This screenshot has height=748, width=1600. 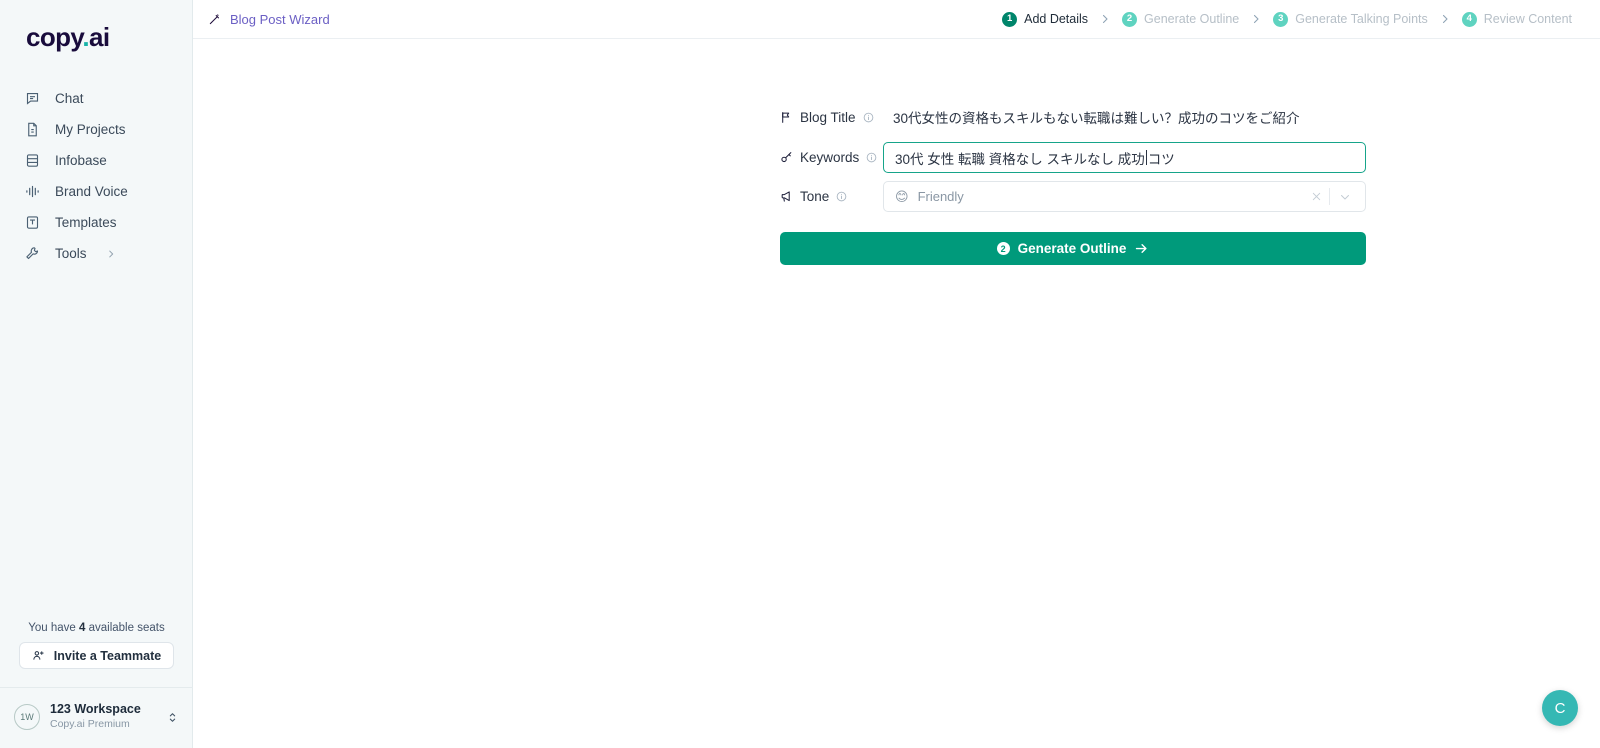 What do you see at coordinates (32, 160) in the screenshot?
I see `database-icon` at bounding box center [32, 160].